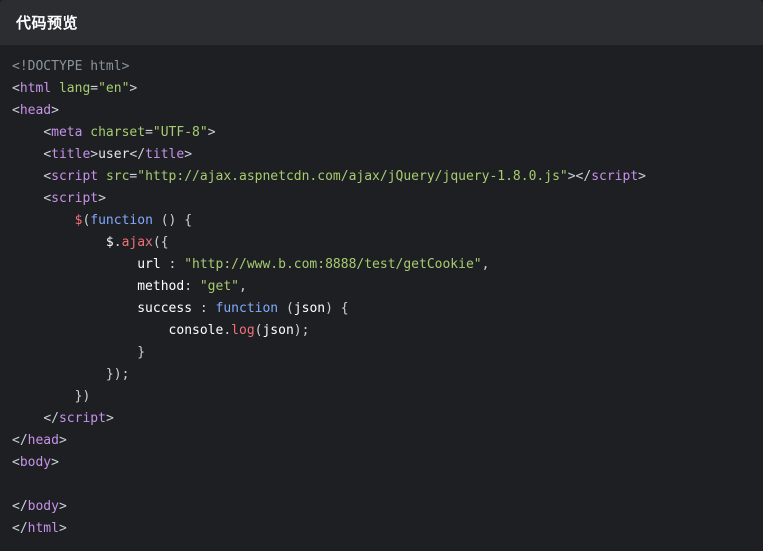  Describe the element at coordinates (114, 88) in the screenshot. I see `code-token: "en"` at that location.